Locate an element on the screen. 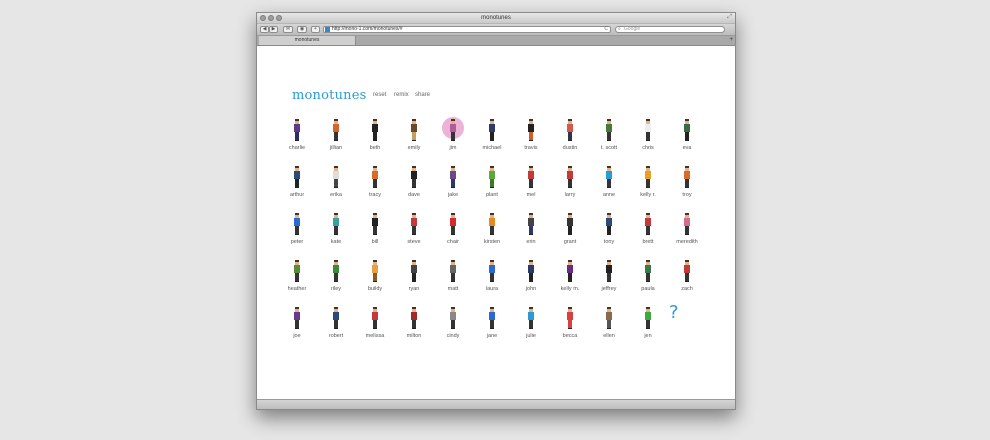  person-erin: erin is located at coordinates (531, 229).